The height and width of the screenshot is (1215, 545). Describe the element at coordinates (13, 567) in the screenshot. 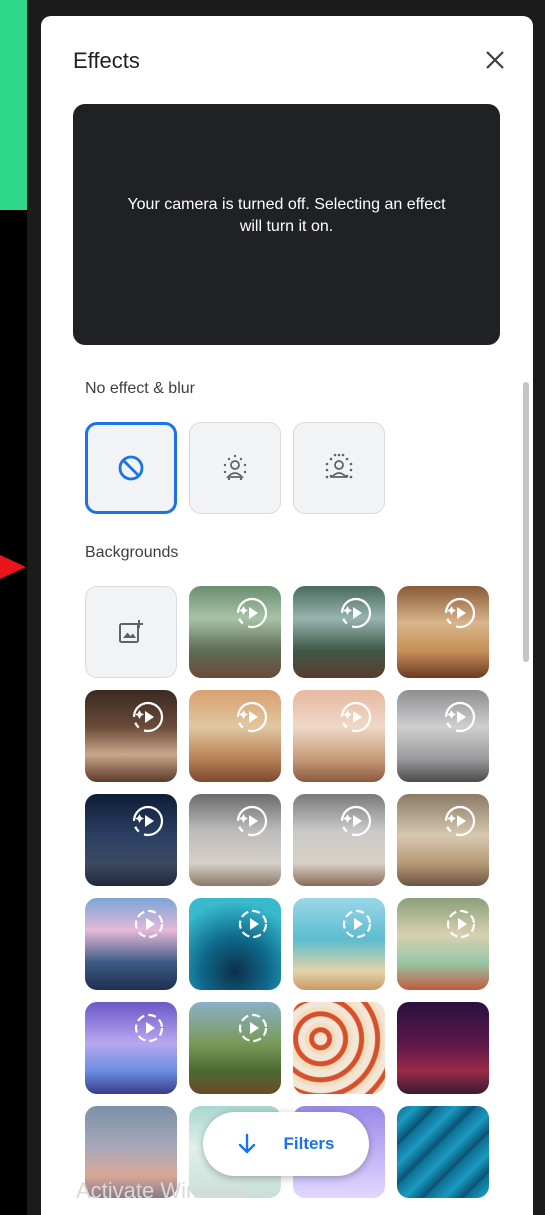

I see `annotation-arrow` at that location.